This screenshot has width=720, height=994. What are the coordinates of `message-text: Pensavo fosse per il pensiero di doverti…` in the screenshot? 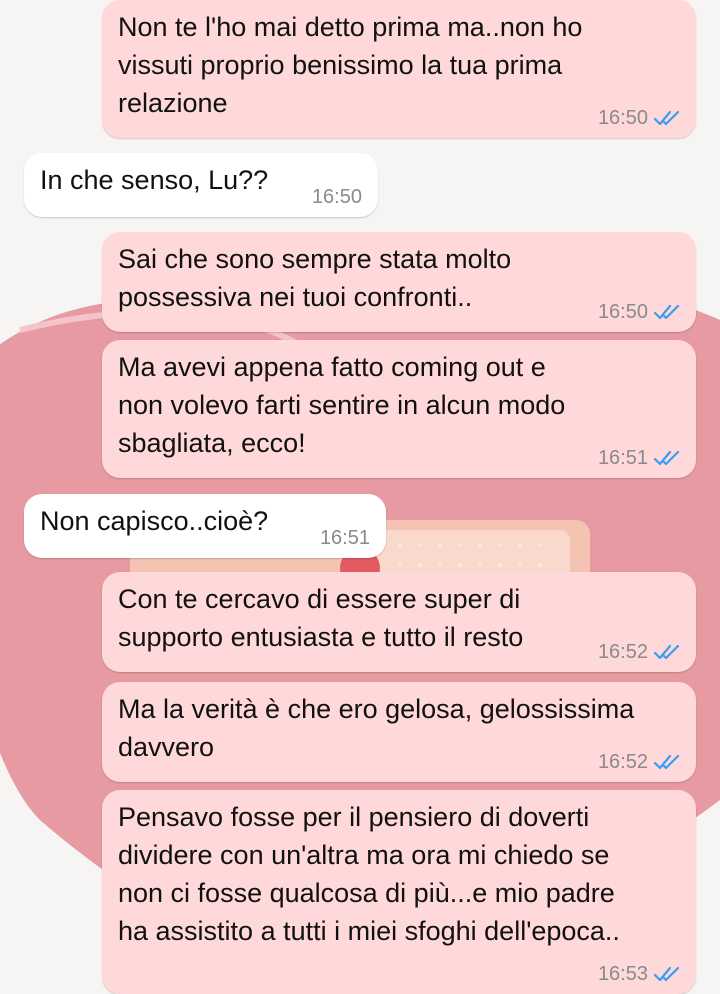 It's located at (369, 874).